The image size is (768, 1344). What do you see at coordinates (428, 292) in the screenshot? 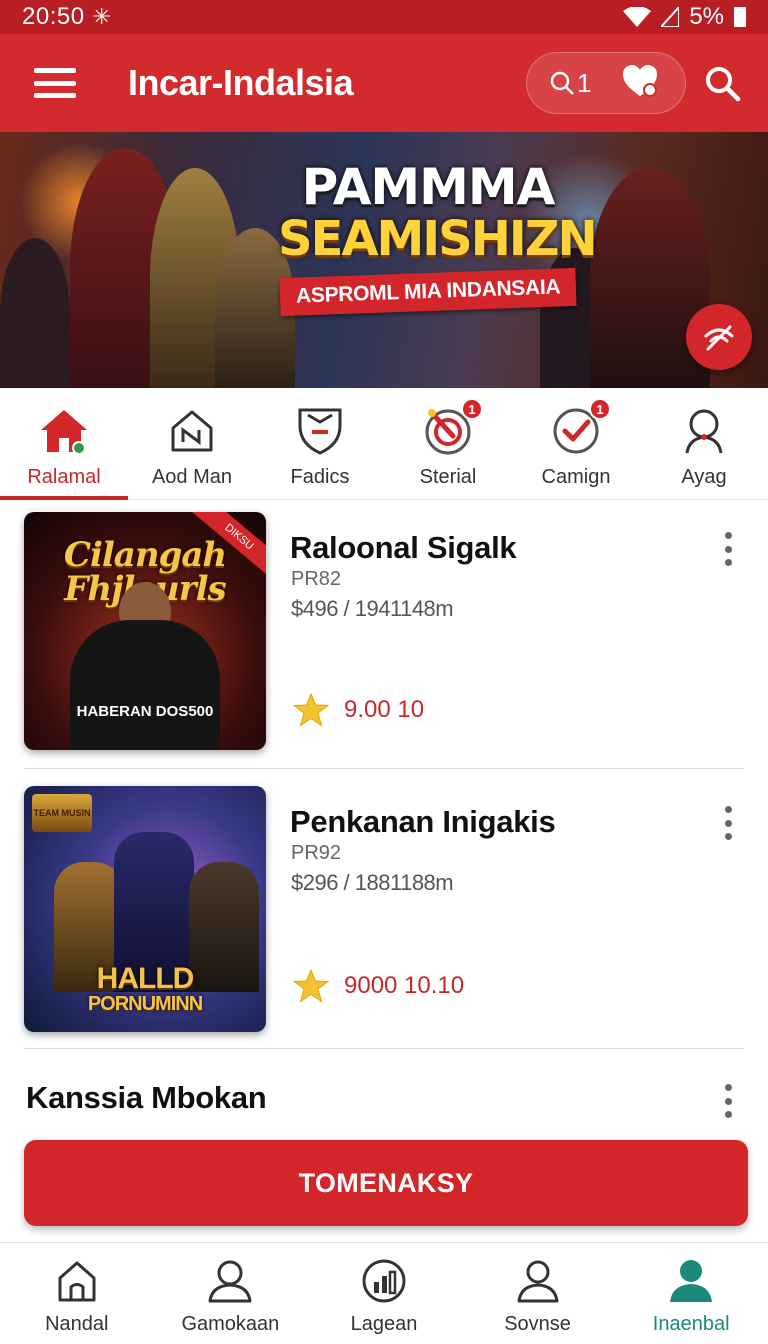
I see `banner-subtitle: ASPROML MIA INDANSAIA` at bounding box center [428, 292].